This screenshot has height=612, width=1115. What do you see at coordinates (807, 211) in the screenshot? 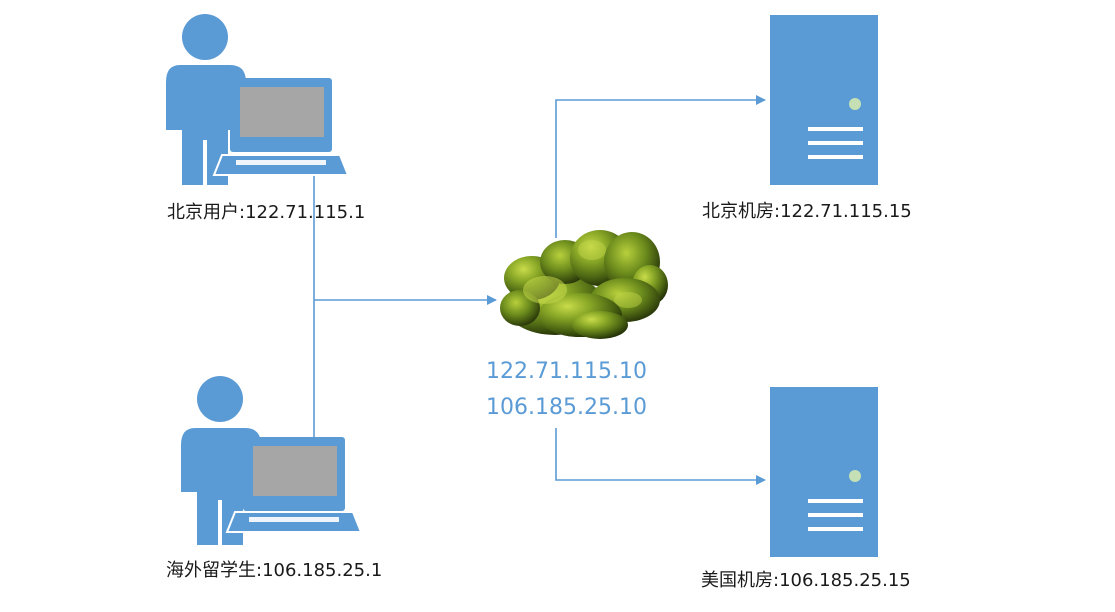
I see `beijing-server-label: 北京机房:122.71.115.15` at bounding box center [807, 211].